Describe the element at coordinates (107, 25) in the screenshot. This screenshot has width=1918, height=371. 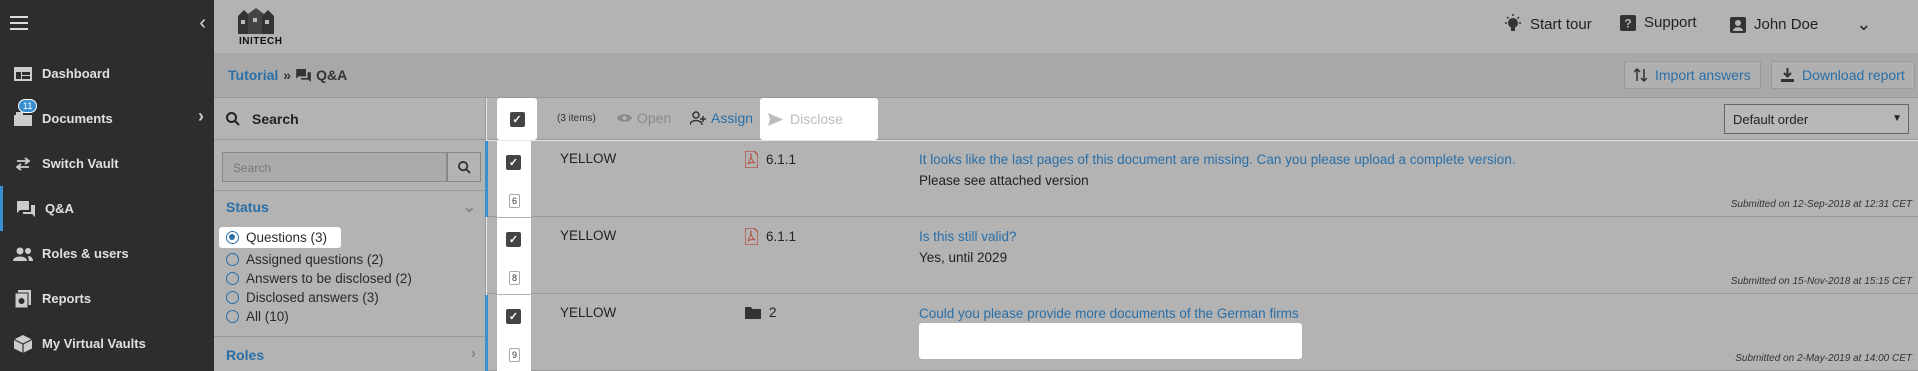
I see `sidebar-header: ‹` at that location.